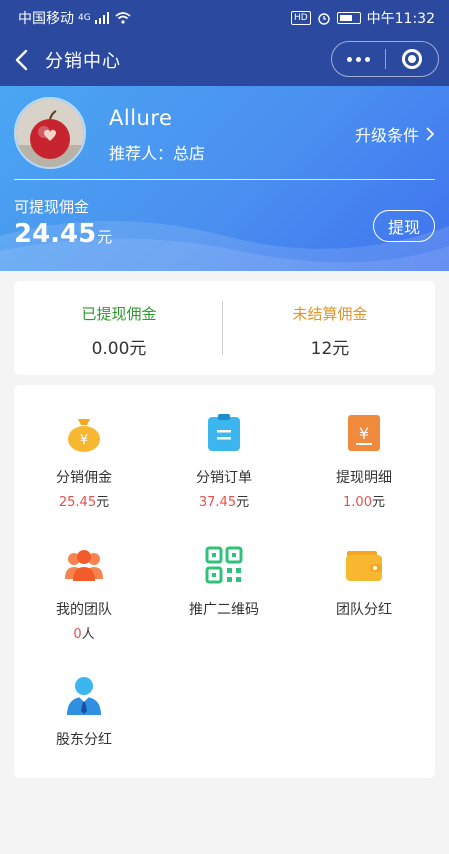 This screenshot has height=854, width=449. I want to click on username: Allure, so click(141, 118).